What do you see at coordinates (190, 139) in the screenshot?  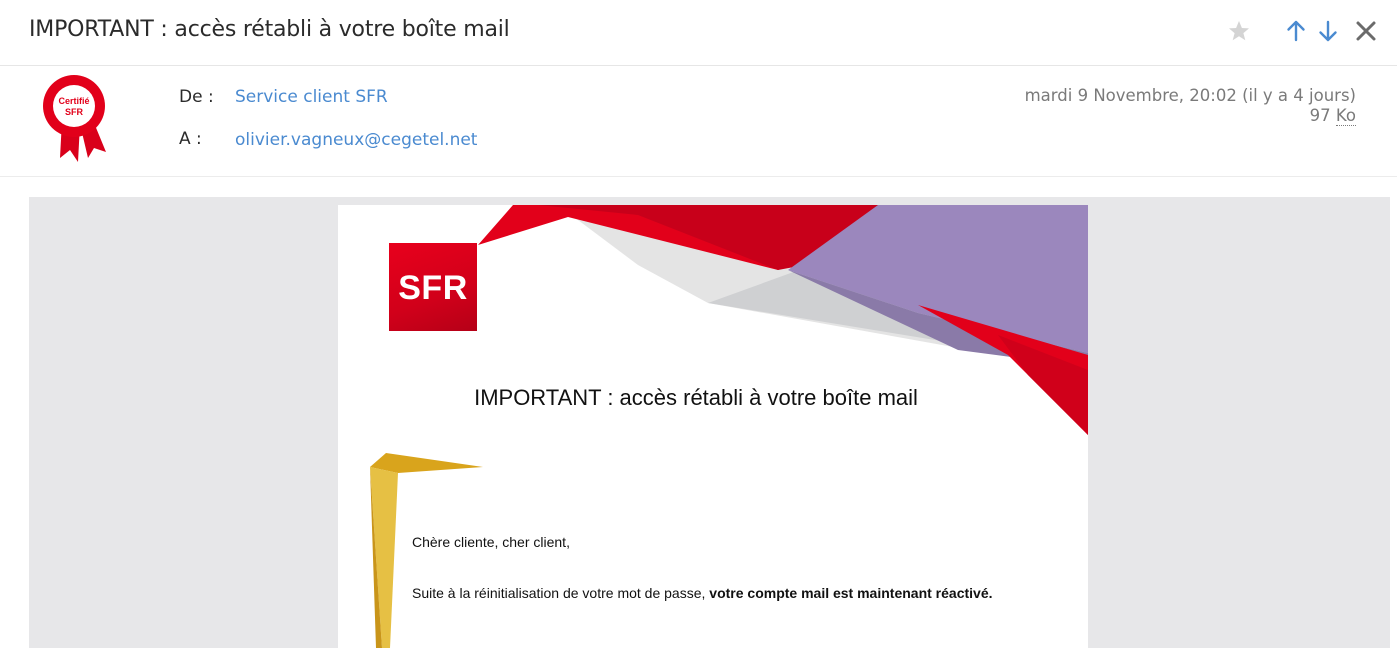 I see `to-label: A :` at bounding box center [190, 139].